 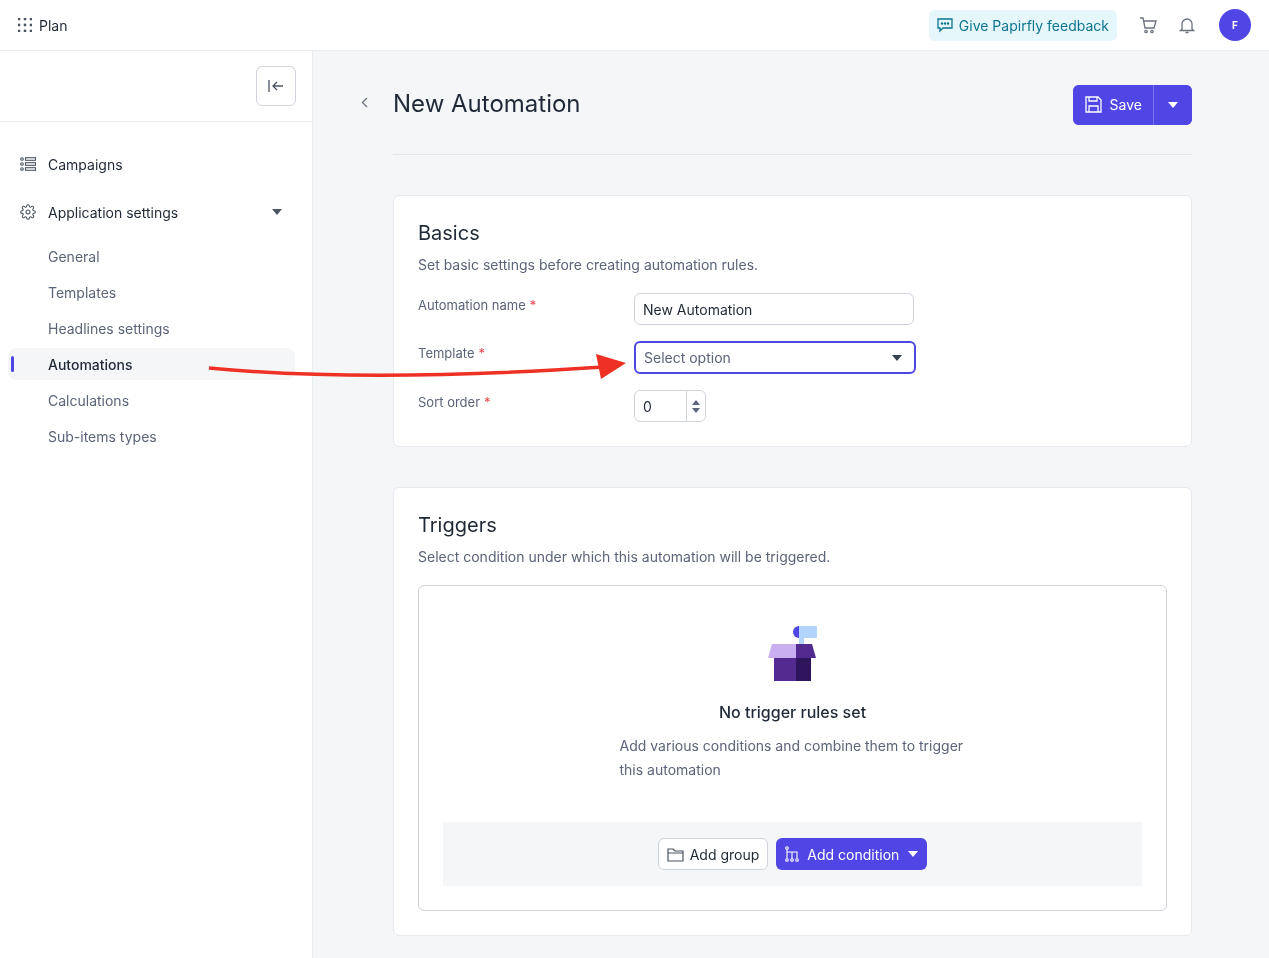 I want to click on name-input: New Automation, so click(x=774, y=309).